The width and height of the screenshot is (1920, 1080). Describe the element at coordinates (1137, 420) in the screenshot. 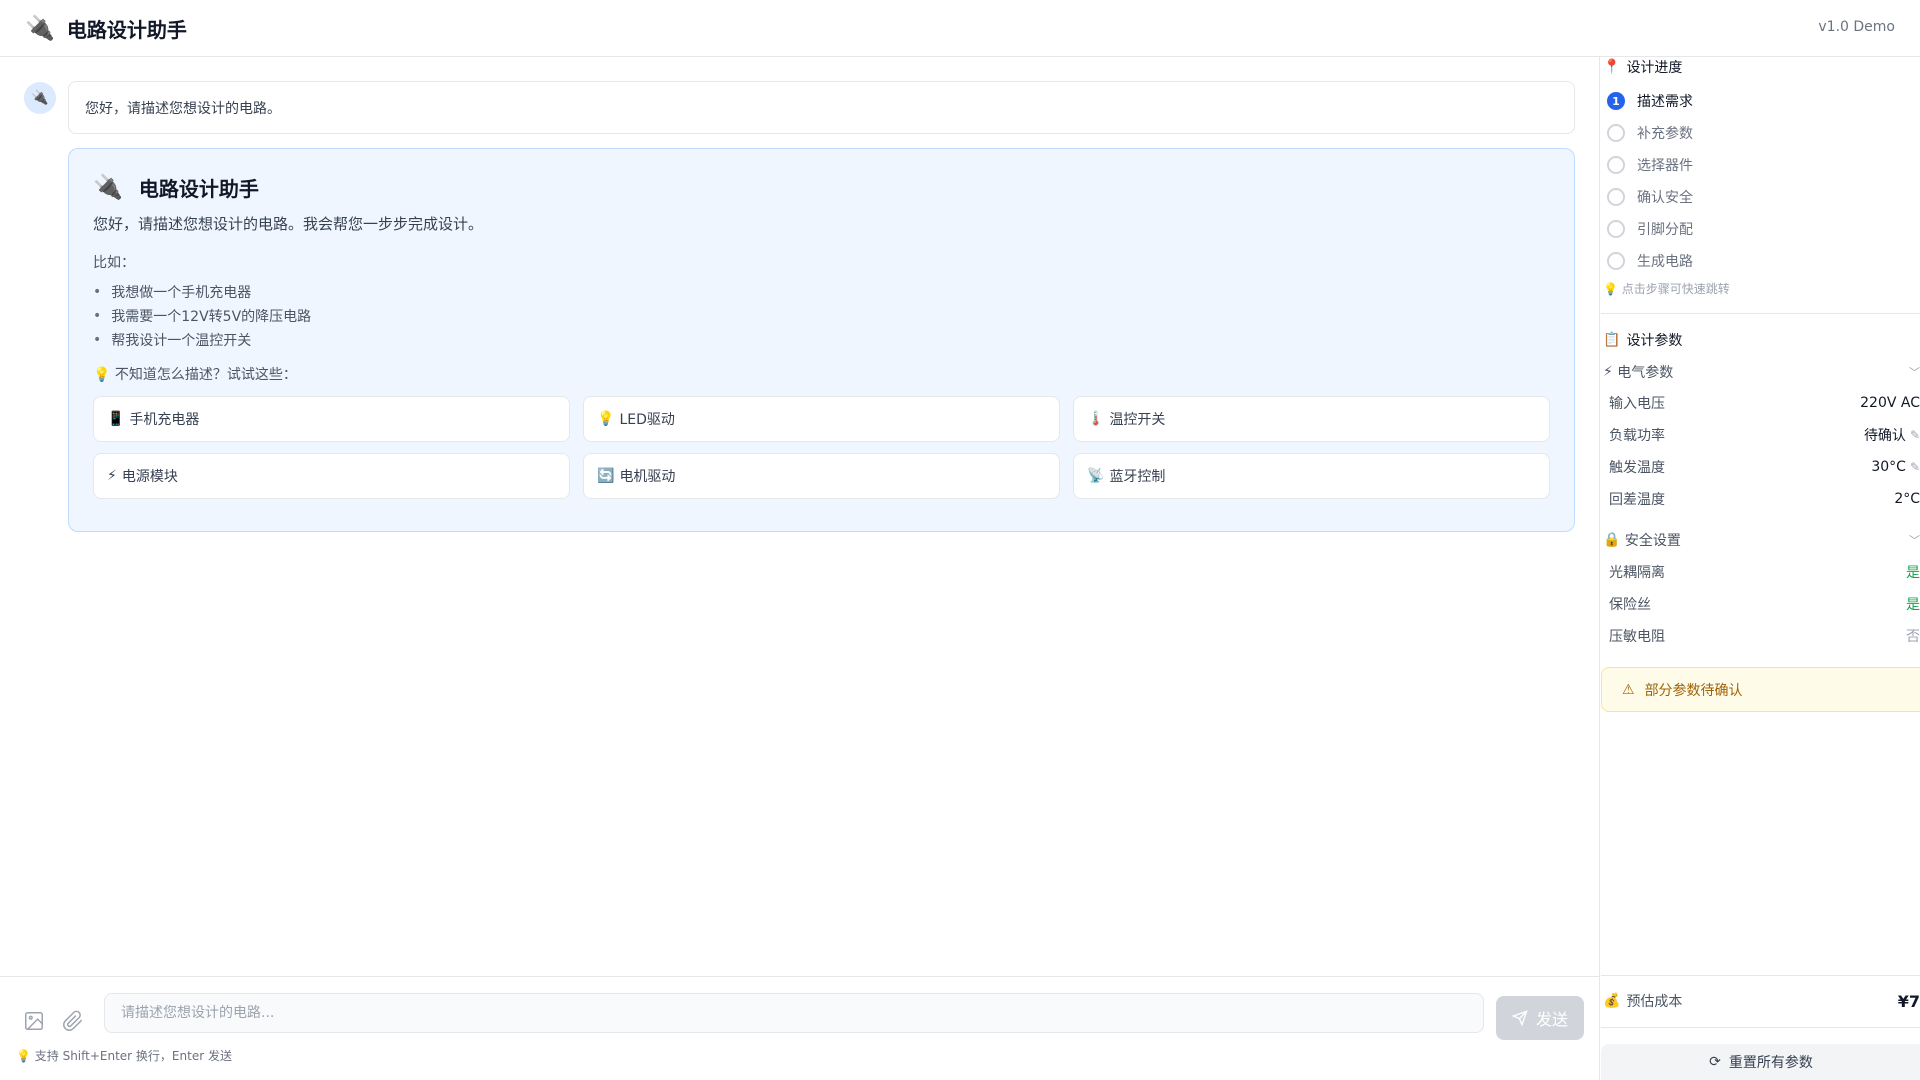

I see `button-label: 温控开关` at that location.